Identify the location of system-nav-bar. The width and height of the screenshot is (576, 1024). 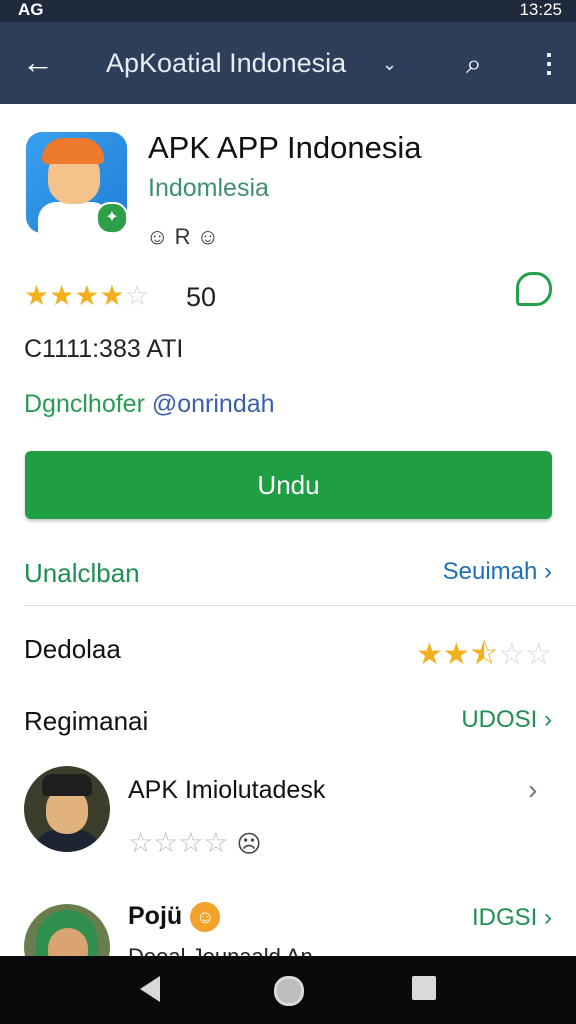
(288, 990).